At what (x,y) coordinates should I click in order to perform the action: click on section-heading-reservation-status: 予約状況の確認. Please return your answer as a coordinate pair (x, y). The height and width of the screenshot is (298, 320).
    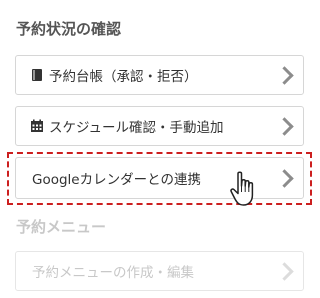
    Looking at the image, I should click on (69, 29).